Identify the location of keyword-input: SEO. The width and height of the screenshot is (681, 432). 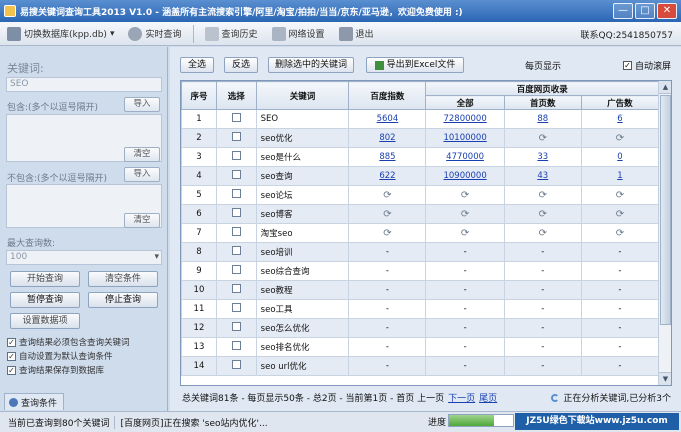
(84, 84).